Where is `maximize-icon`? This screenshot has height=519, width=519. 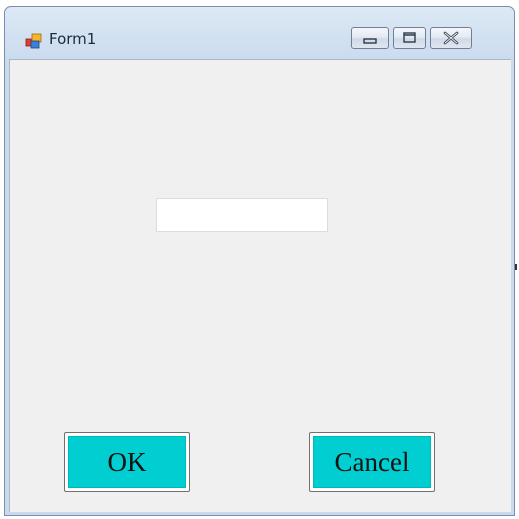
maximize-icon is located at coordinates (409, 37).